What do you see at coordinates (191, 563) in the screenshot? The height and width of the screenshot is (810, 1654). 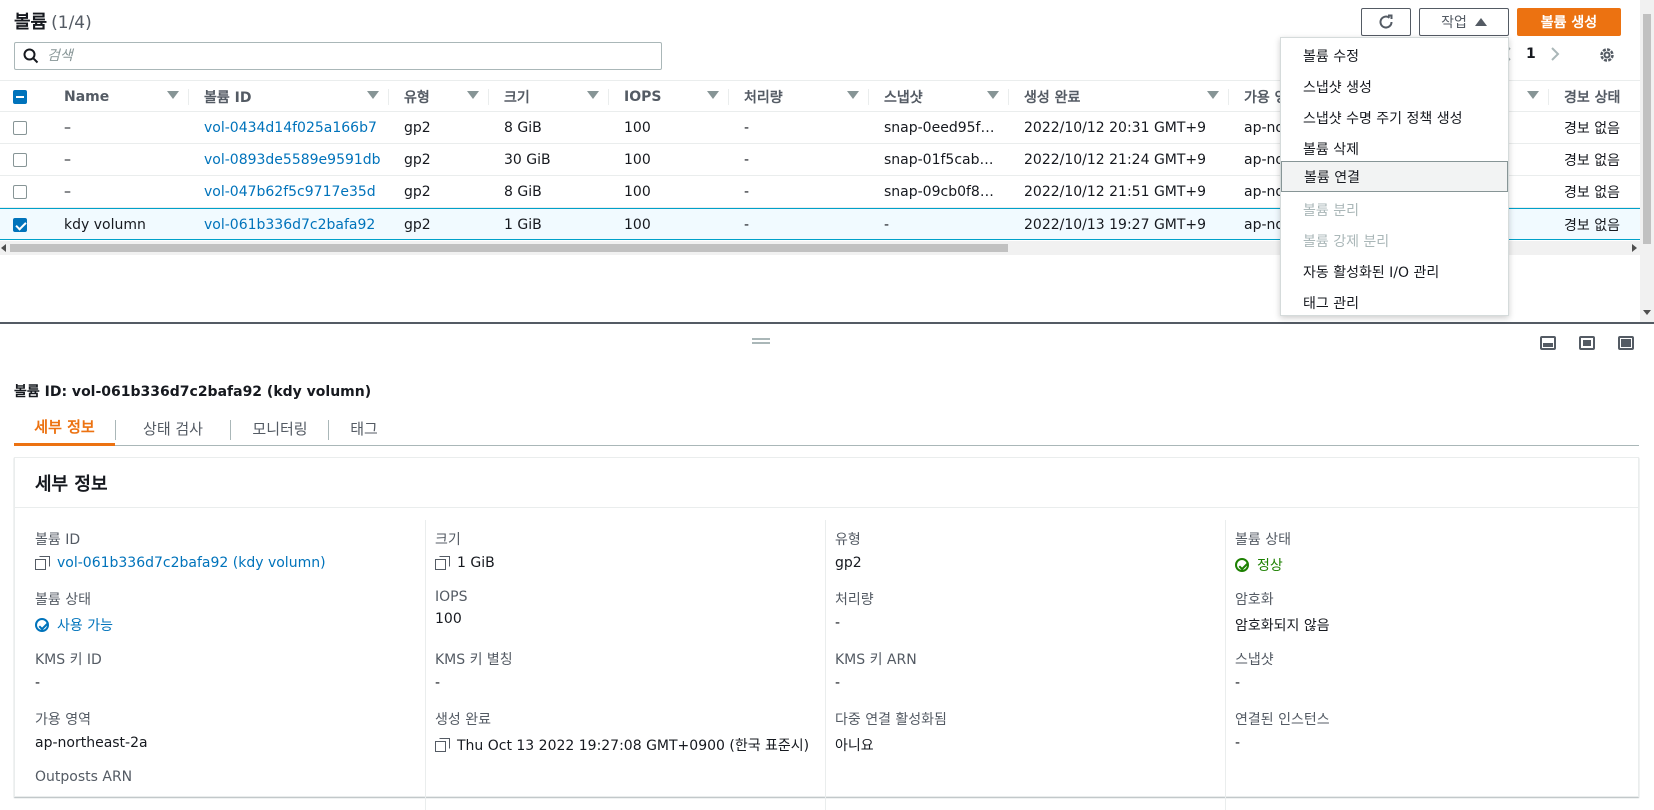 I see `volume-id-link: vol-061b336d7c2bafa92 (kdy volumn)` at bounding box center [191, 563].